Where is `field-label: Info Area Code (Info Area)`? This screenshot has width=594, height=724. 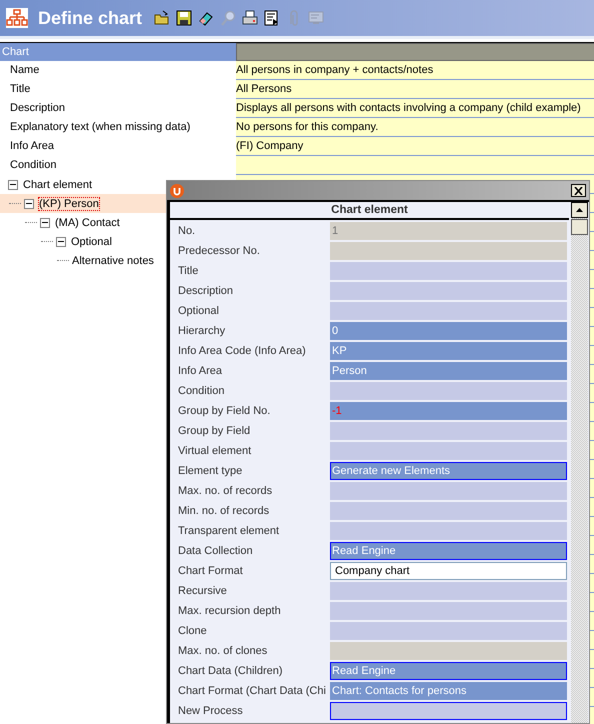
field-label: Info Area Code (Info Area) is located at coordinates (242, 351).